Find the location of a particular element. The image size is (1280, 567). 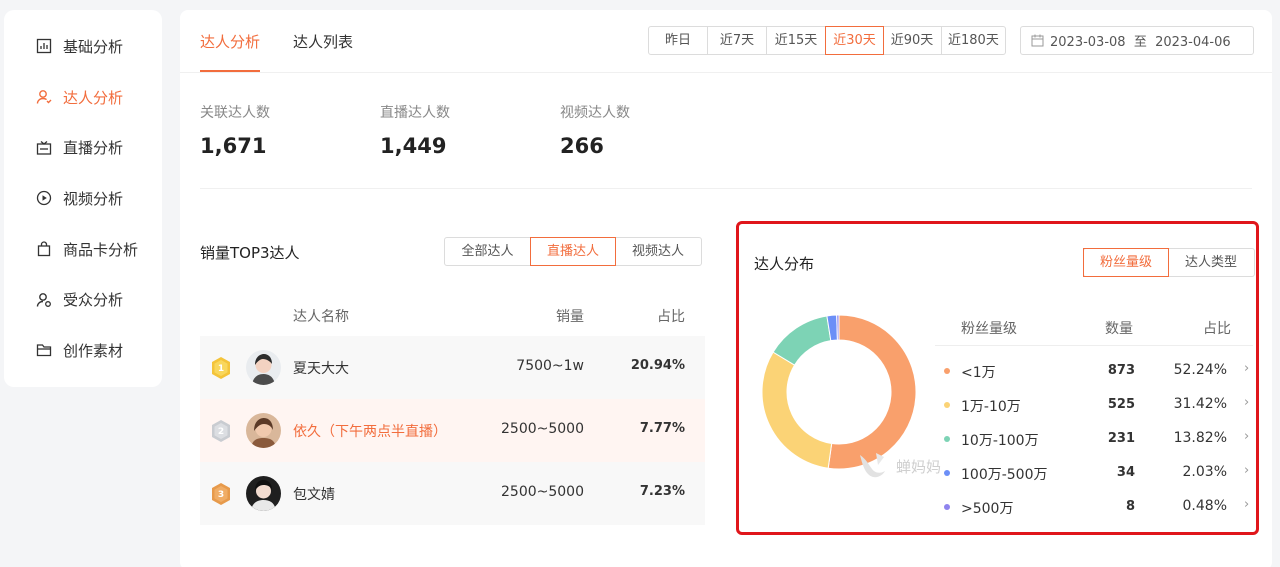

level-count: 525 is located at coordinates (1121, 404).